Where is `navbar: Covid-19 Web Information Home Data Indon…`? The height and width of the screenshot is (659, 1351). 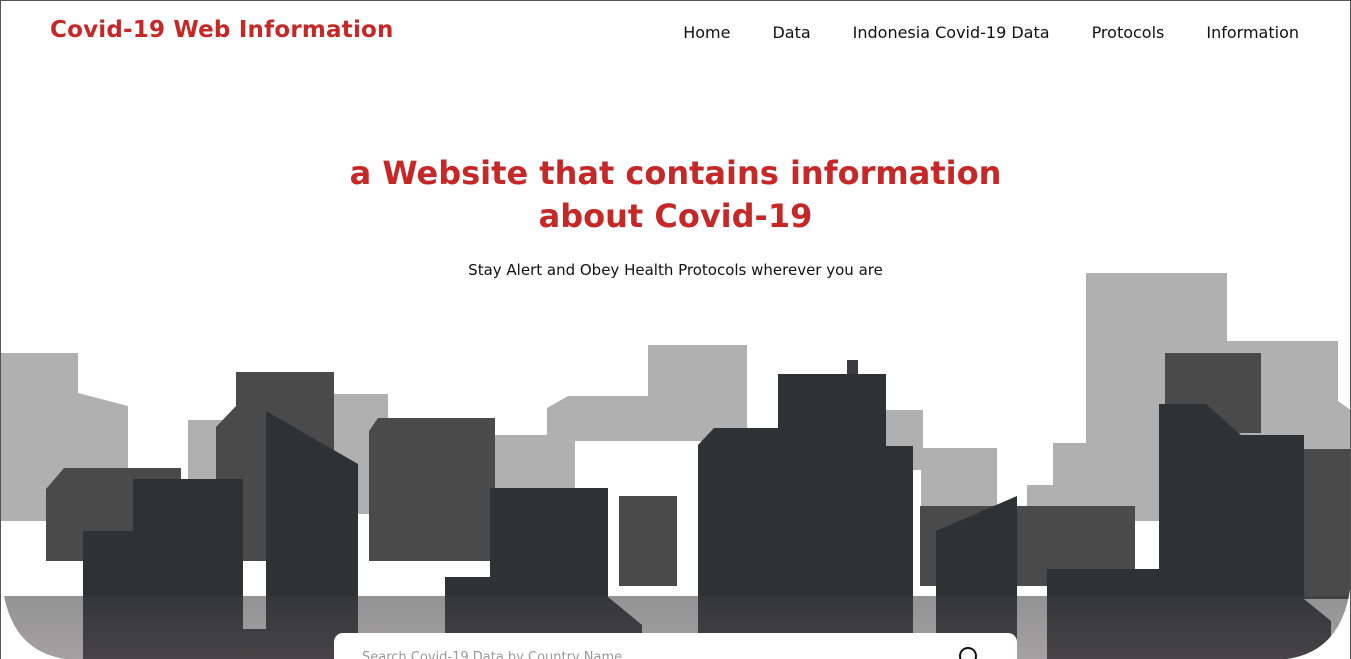 navbar: Covid-19 Web Information Home Data Indon… is located at coordinates (675, 32).